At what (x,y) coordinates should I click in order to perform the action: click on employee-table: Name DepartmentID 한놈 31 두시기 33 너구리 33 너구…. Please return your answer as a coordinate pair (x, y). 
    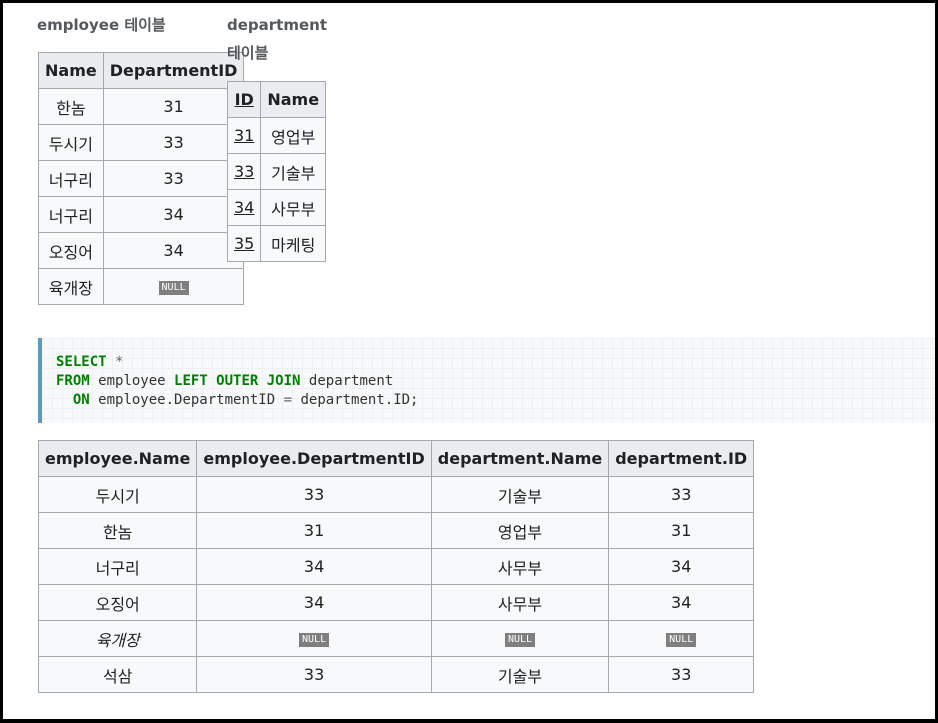
    Looking at the image, I should click on (141, 178).